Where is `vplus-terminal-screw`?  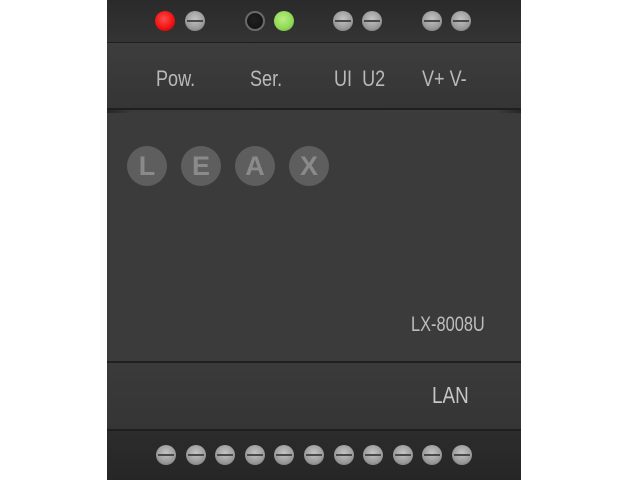
vplus-terminal-screw is located at coordinates (432, 21).